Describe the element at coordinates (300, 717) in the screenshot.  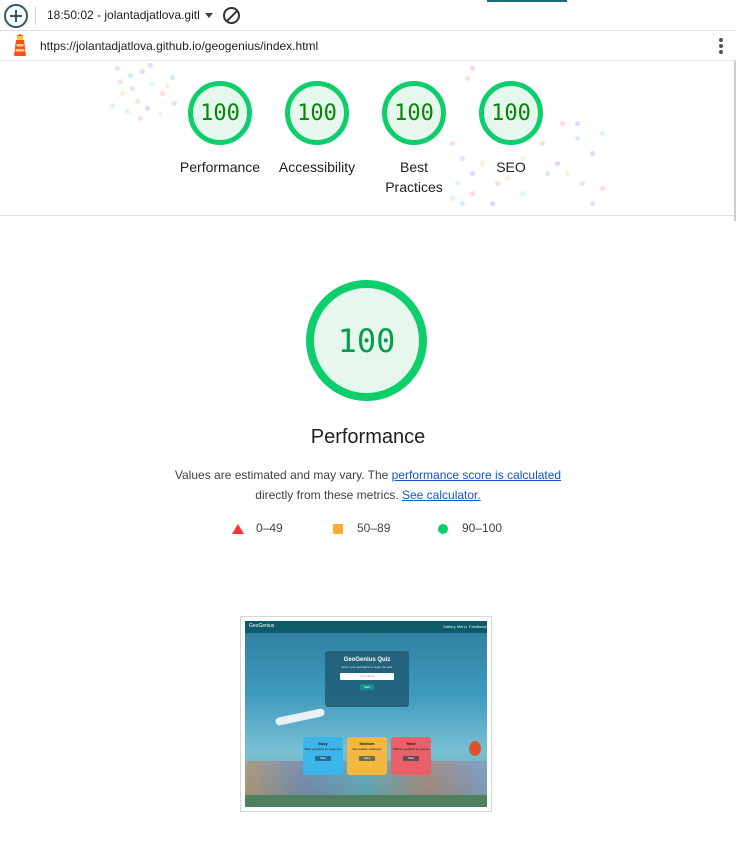
I see `airplane-icon` at that location.